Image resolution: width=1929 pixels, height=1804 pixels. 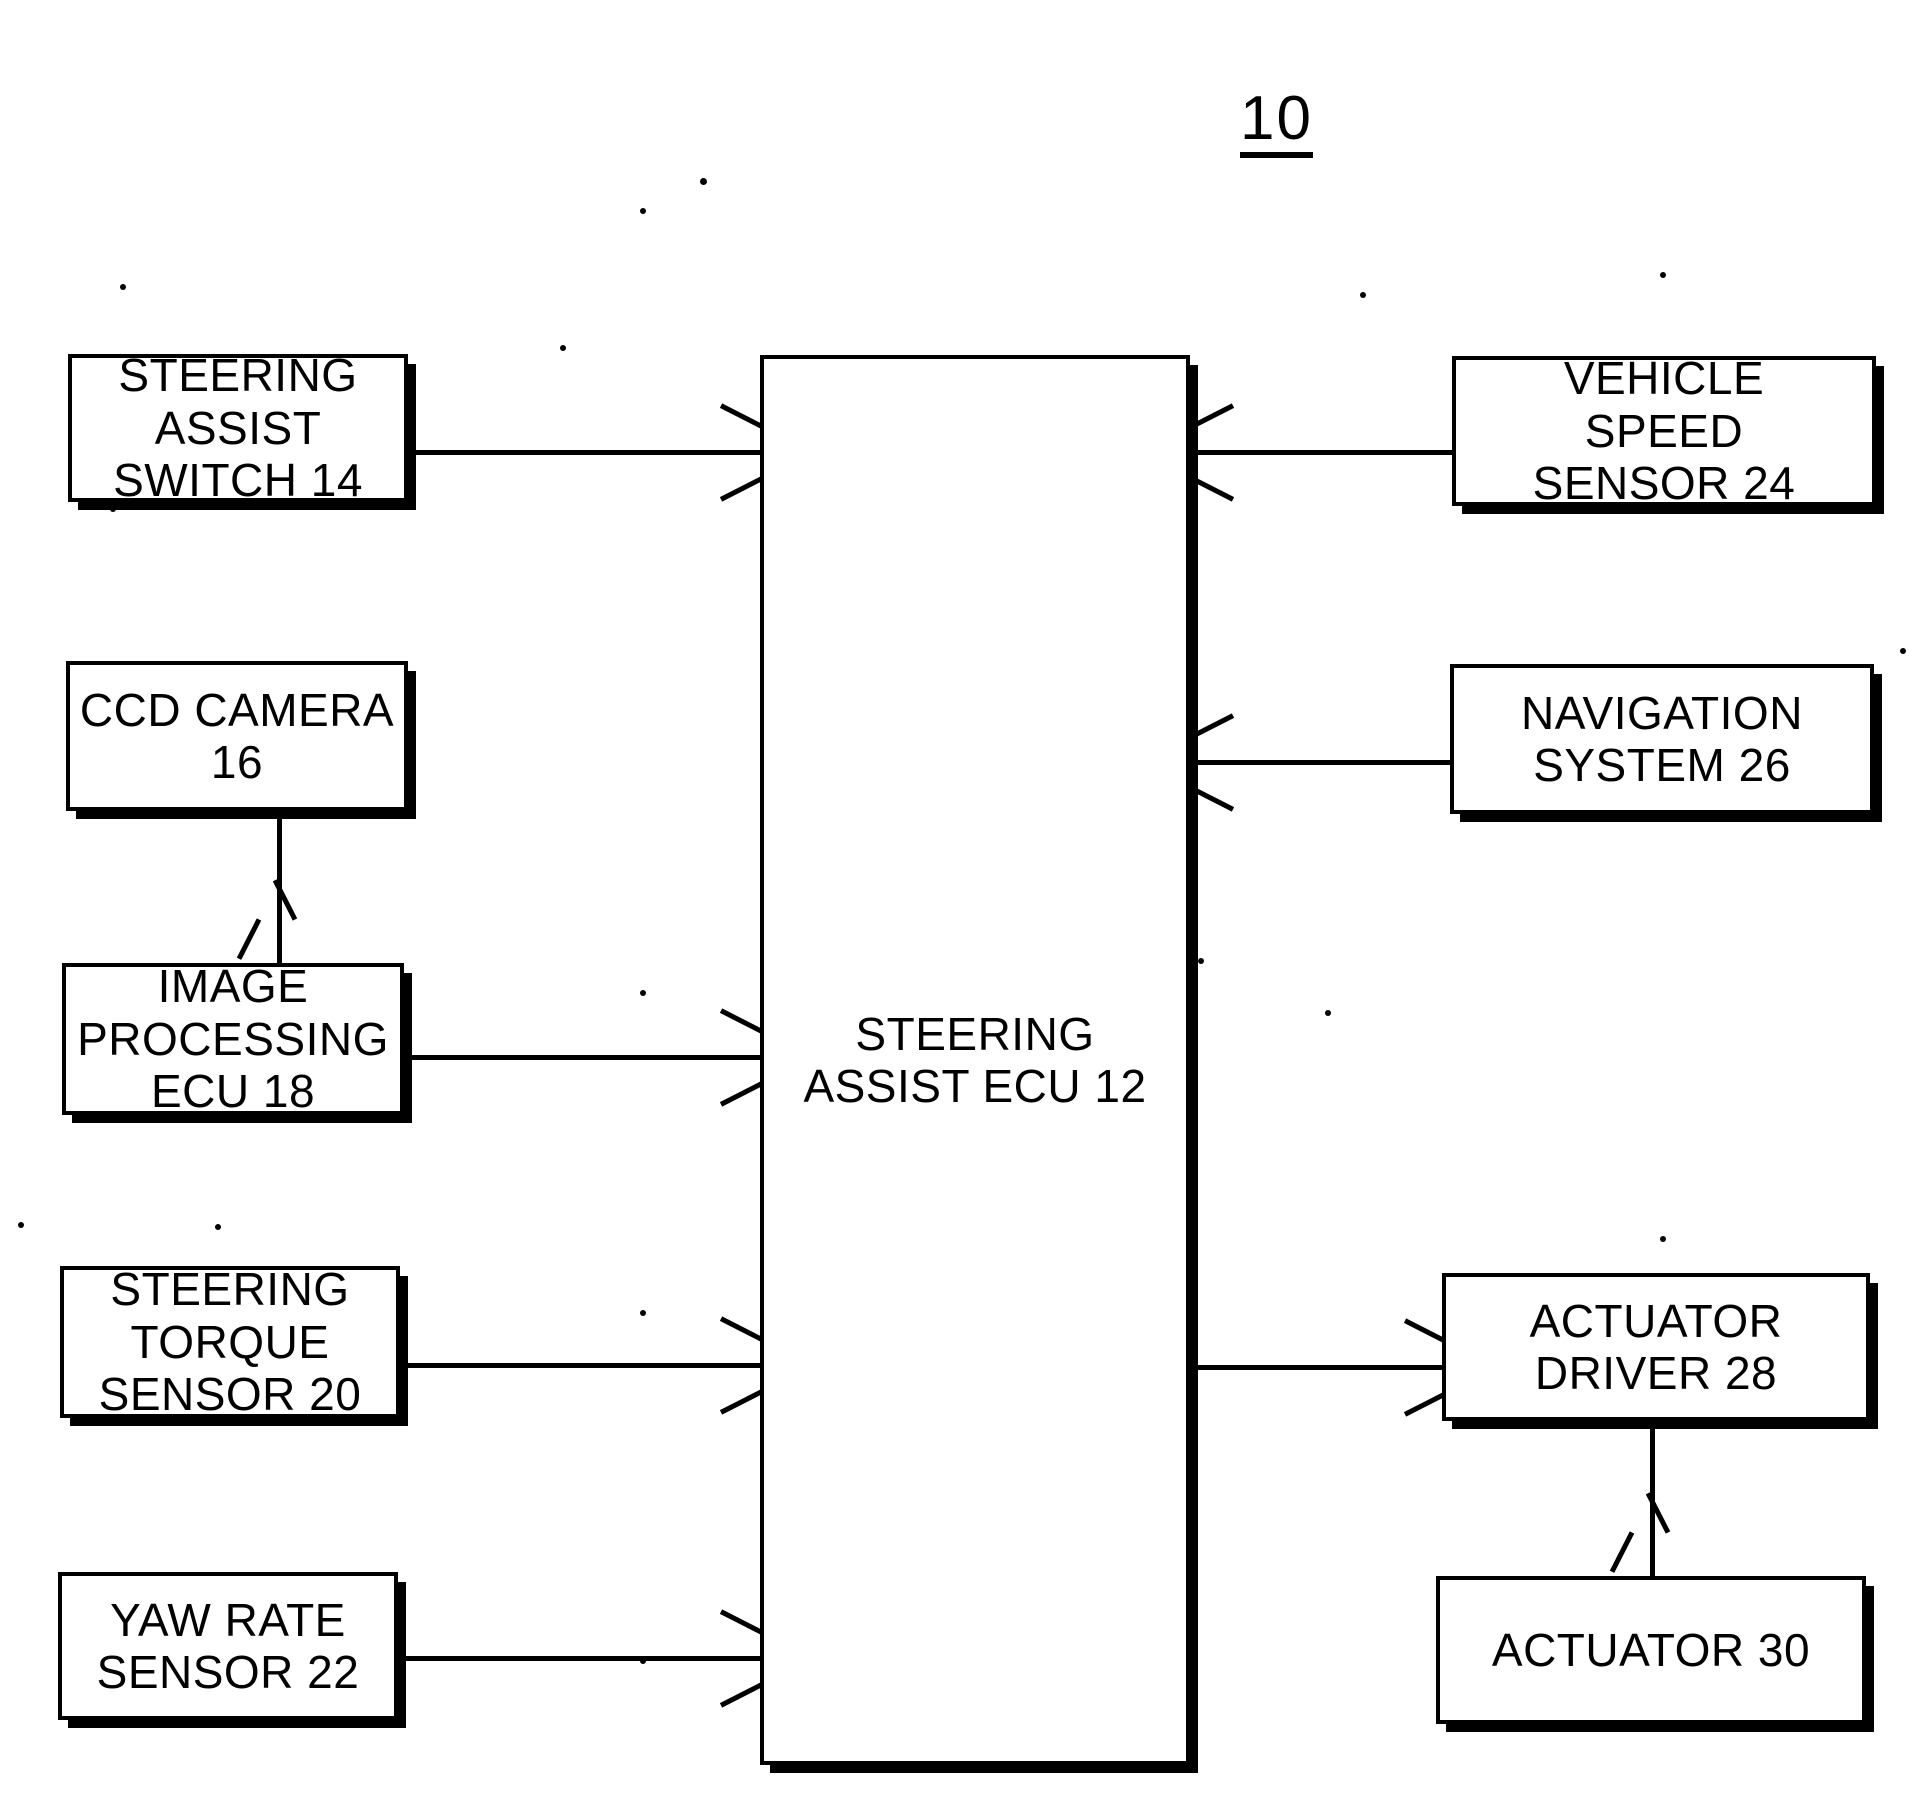 What do you see at coordinates (741, 1622) in the screenshot?
I see `arrowhead-yaw-to-ecu-upper` at bounding box center [741, 1622].